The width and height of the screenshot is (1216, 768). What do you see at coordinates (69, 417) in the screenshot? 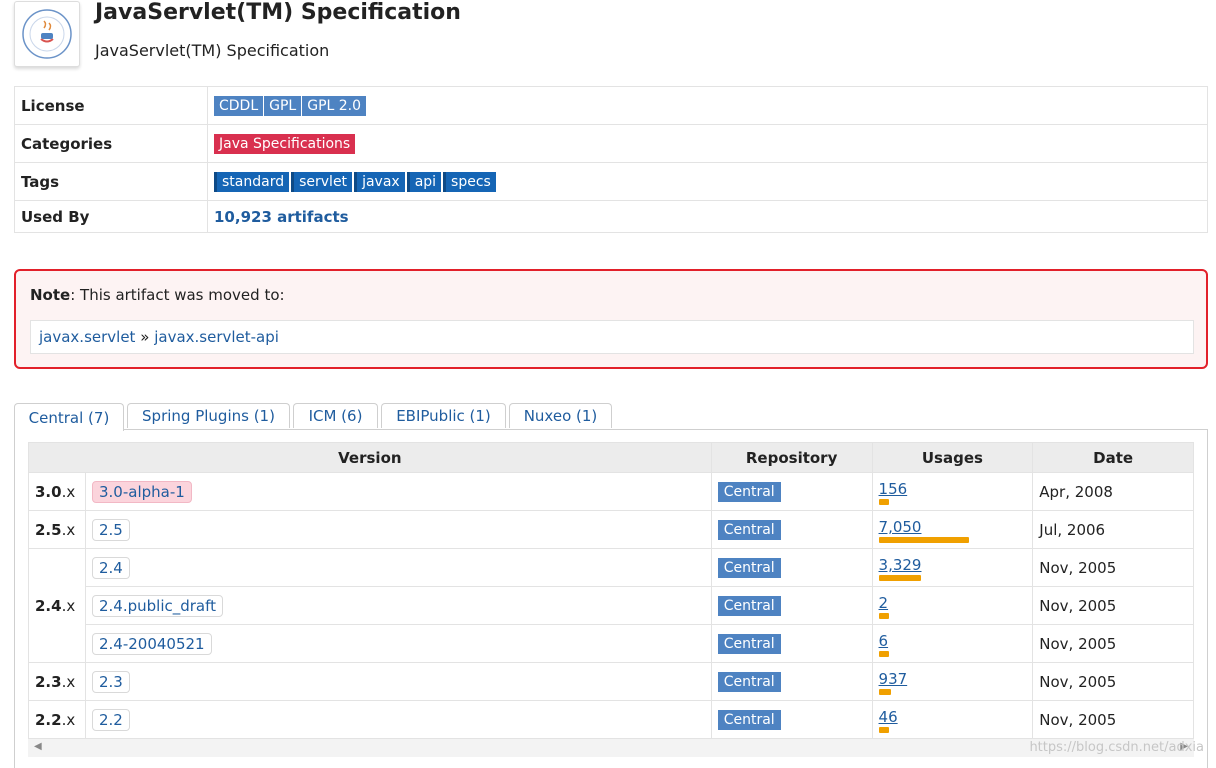
I see `tab-central: Central (7)` at bounding box center [69, 417].